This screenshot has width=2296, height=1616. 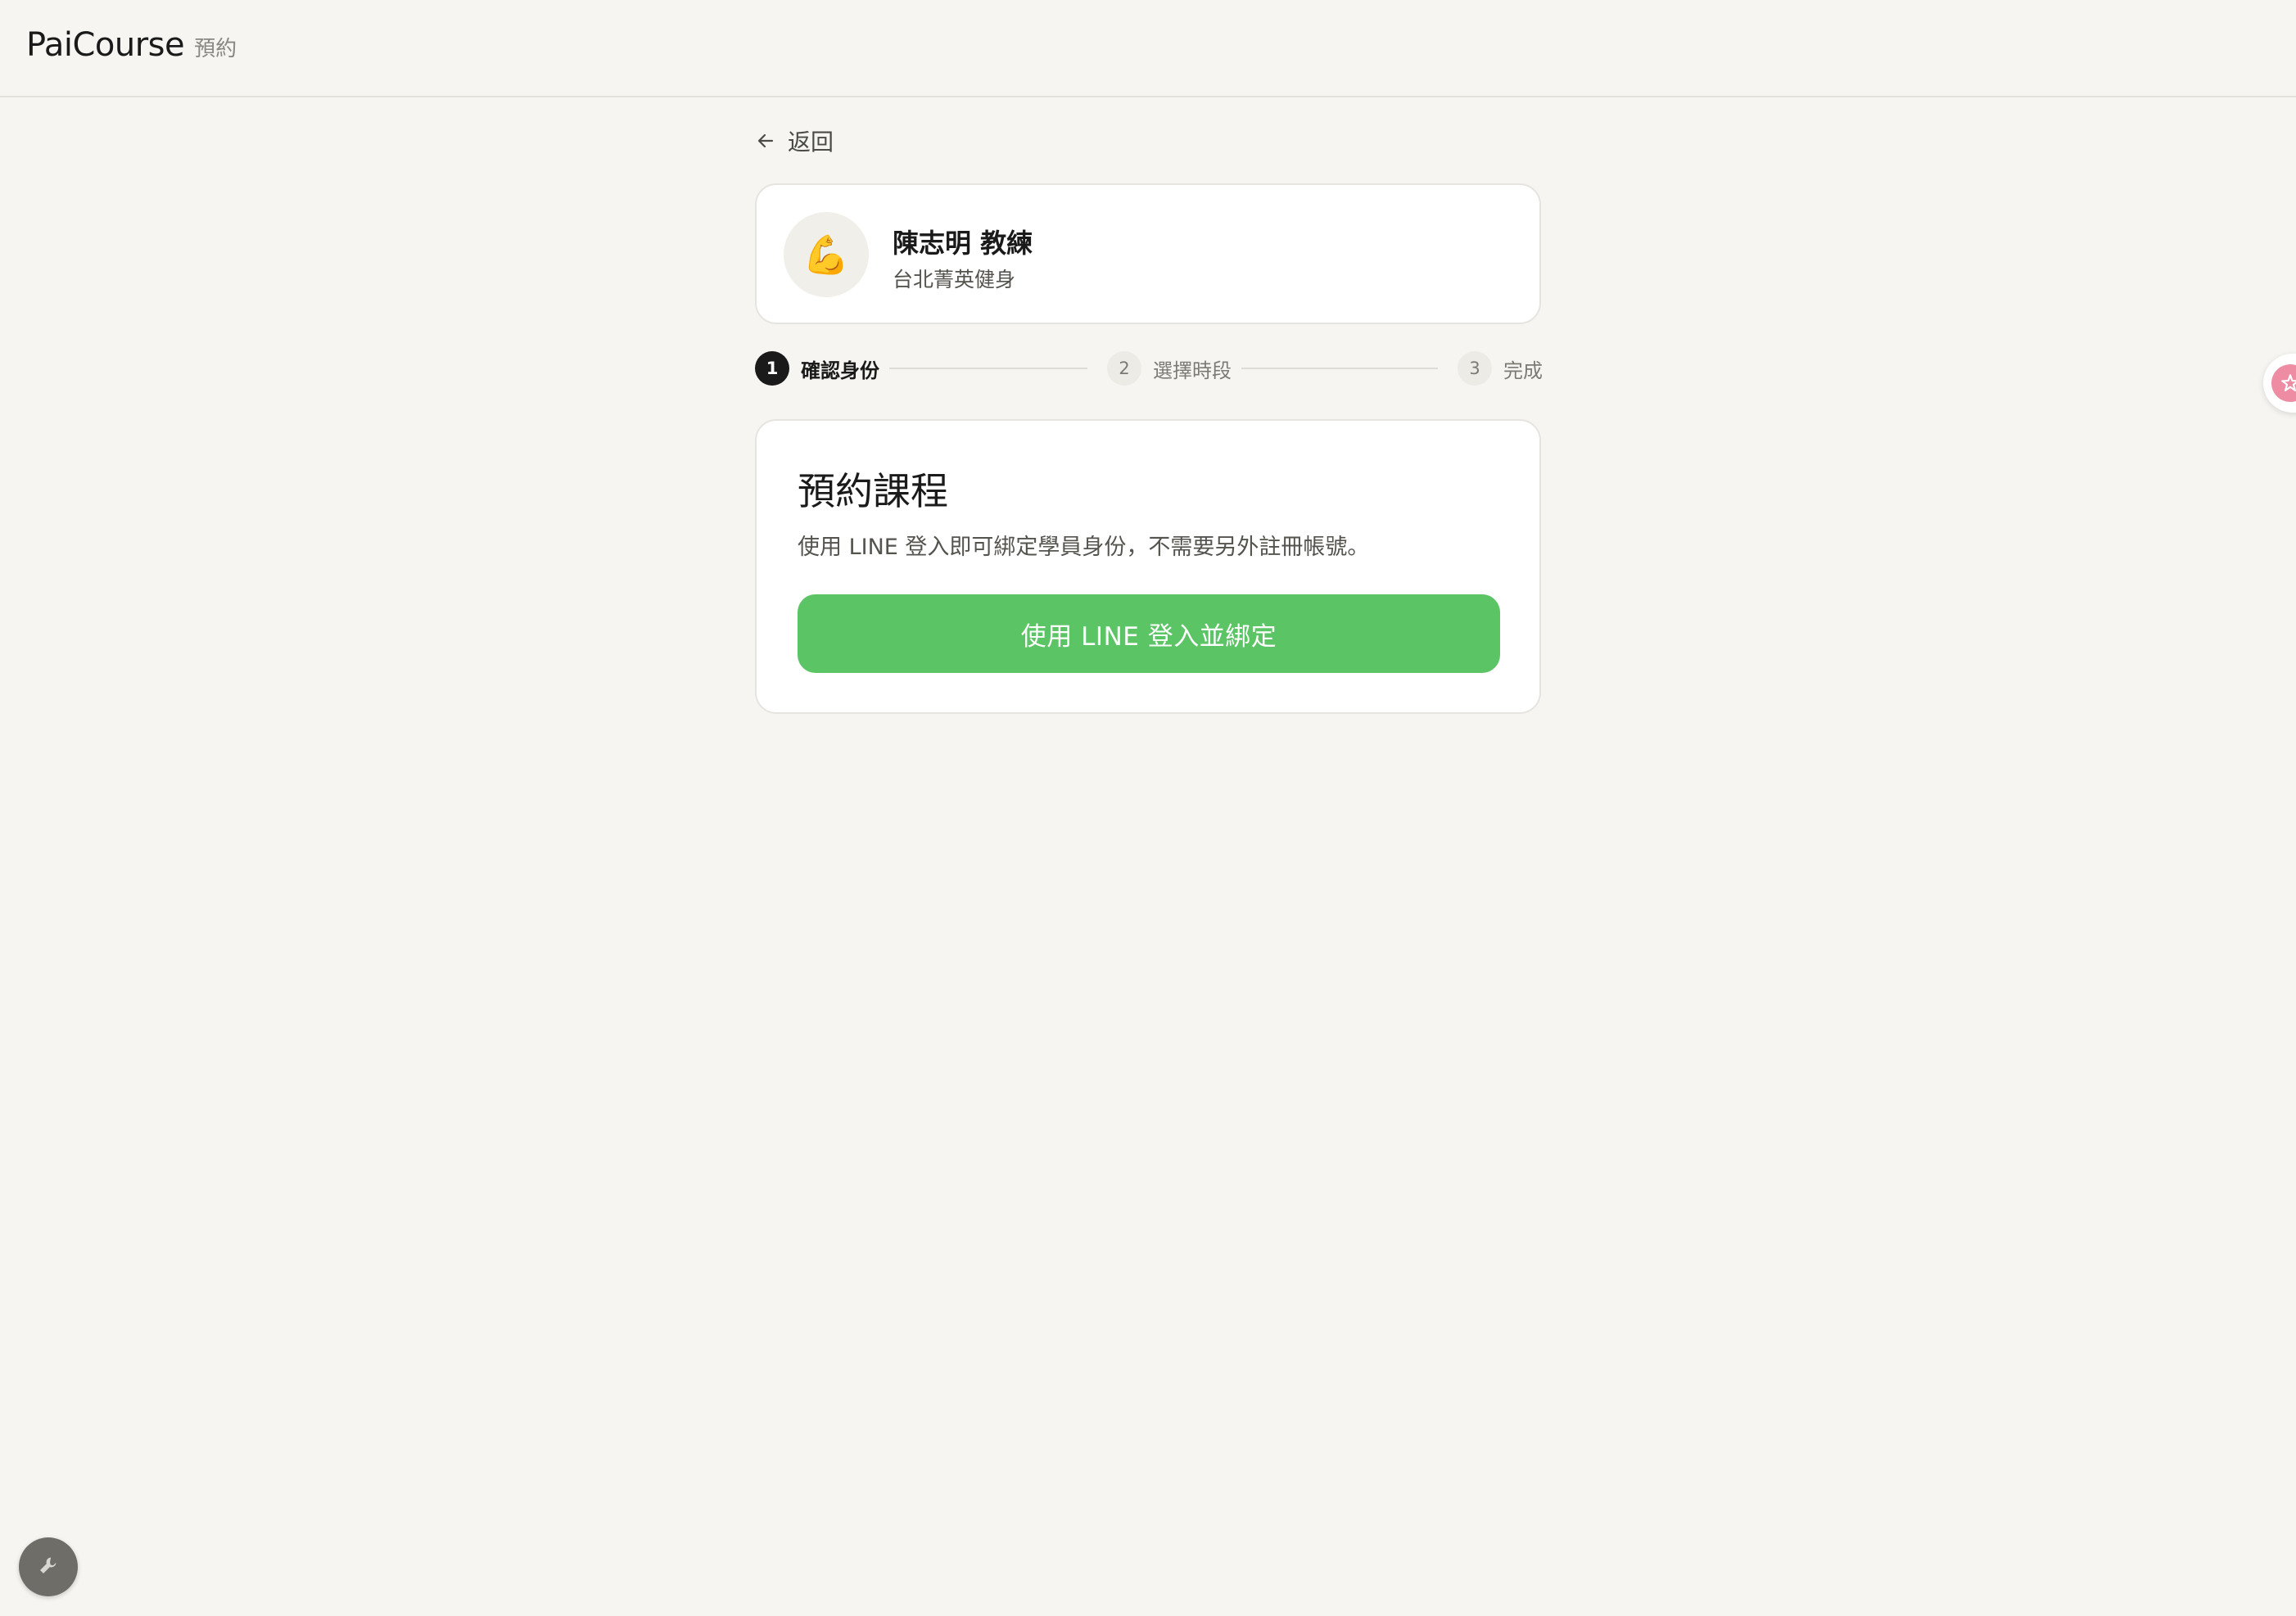 What do you see at coordinates (1148, 254) in the screenshot?
I see `coach-card: 💪 陳志明 教練 台北菁英健身` at bounding box center [1148, 254].